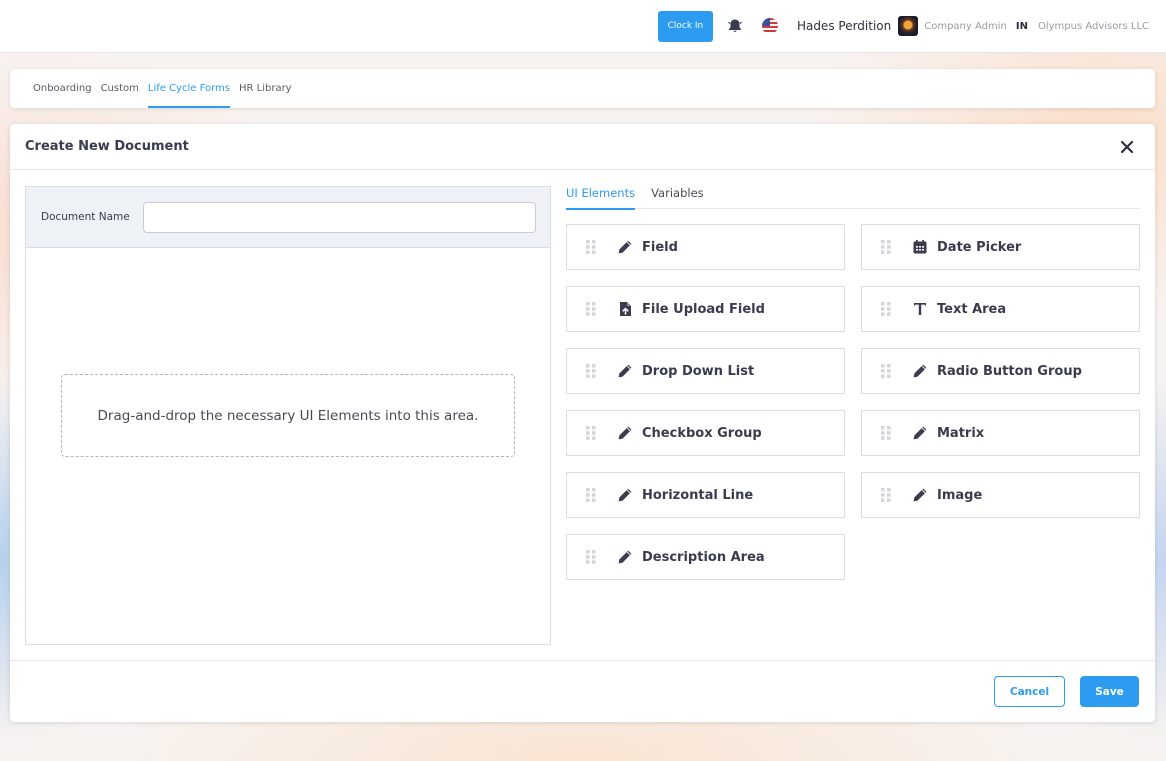  What do you see at coordinates (920, 309) in the screenshot?
I see `text-icon` at bounding box center [920, 309].